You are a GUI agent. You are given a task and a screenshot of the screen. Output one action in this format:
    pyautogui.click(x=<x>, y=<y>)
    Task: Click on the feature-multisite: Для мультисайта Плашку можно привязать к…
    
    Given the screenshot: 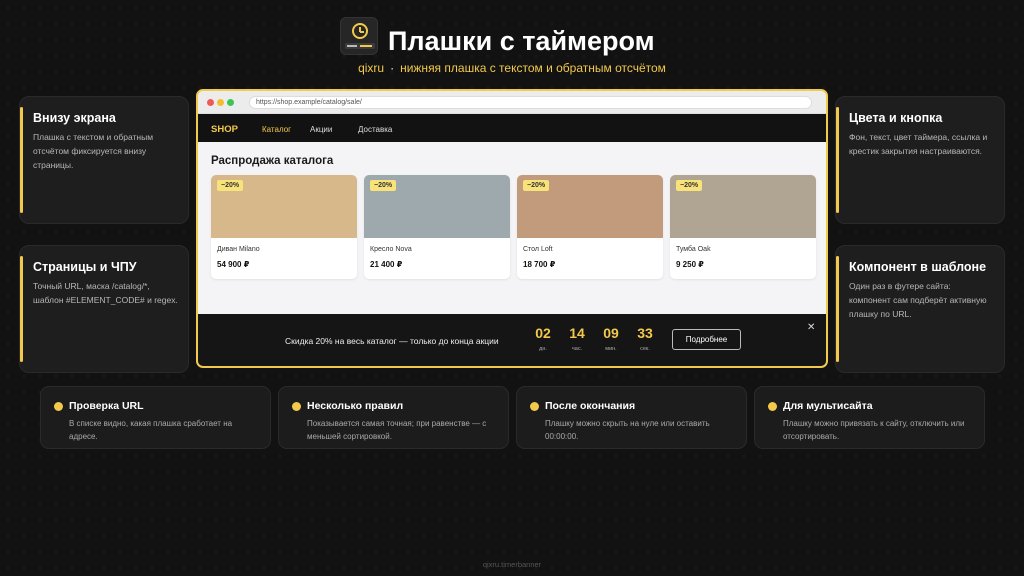 What is the action you would take?
    pyautogui.click(x=869, y=417)
    